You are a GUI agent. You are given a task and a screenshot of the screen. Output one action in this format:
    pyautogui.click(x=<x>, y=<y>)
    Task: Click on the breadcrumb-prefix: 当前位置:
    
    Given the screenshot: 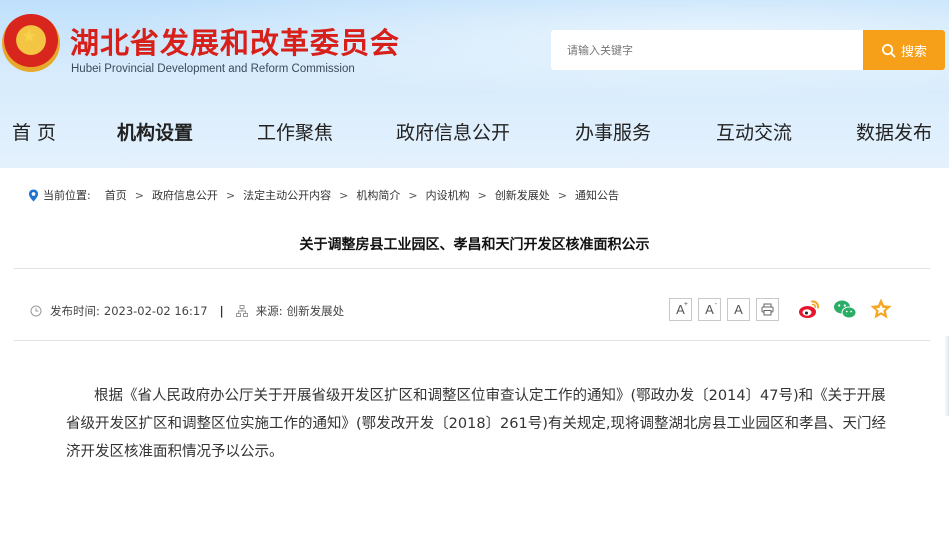 What is the action you would take?
    pyautogui.click(x=67, y=195)
    